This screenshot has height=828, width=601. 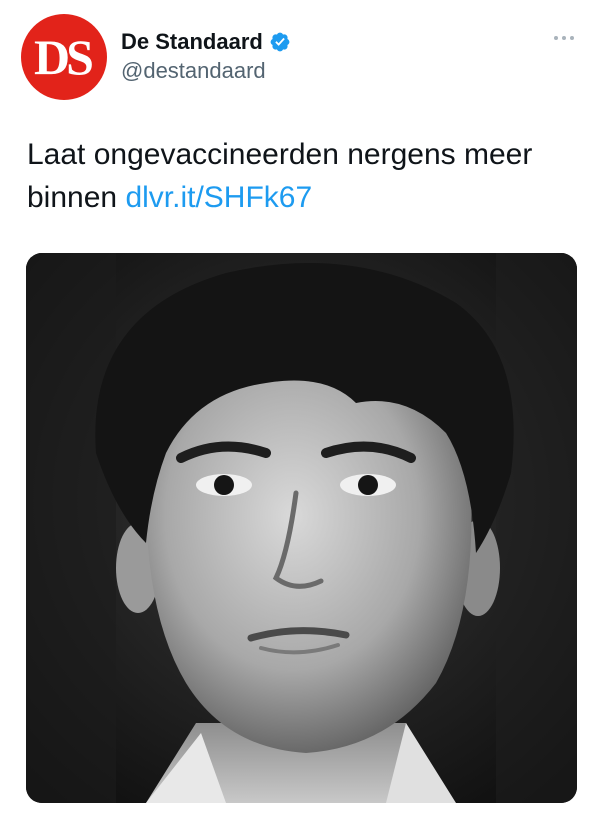 I want to click on tweet-link: dlvr.it/SHFk67, so click(x=218, y=197).